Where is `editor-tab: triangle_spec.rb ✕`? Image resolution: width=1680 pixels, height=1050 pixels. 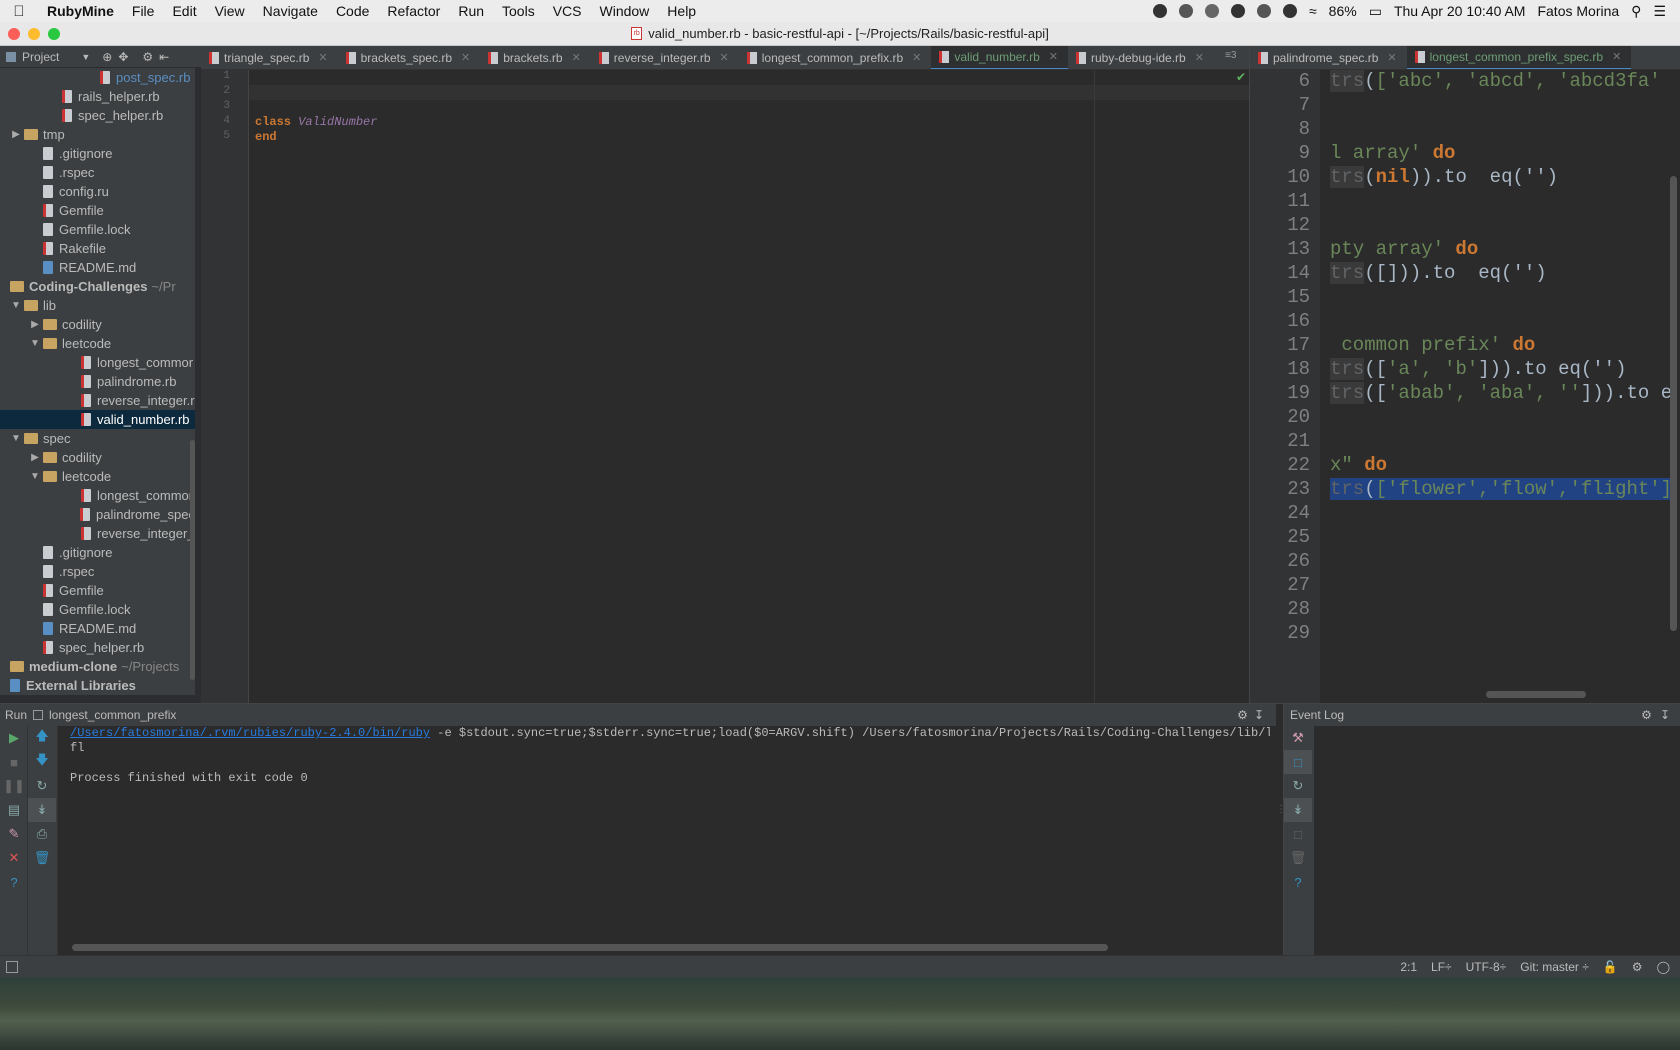 editor-tab: triangle_spec.rb ✕ is located at coordinates (269, 57).